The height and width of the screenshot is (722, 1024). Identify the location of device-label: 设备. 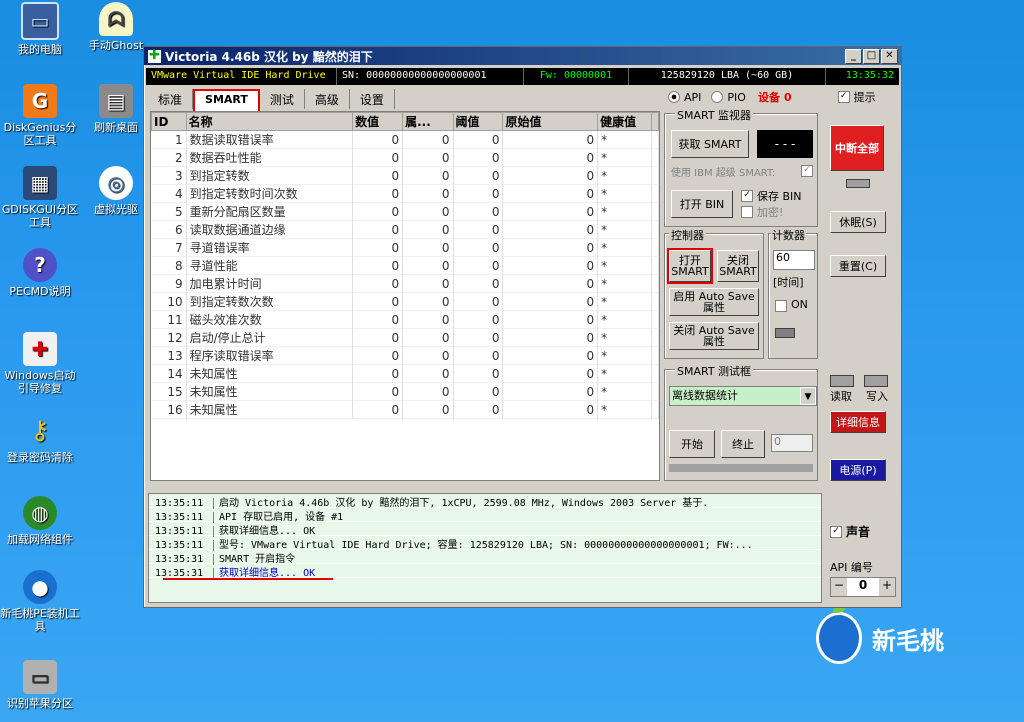
(768, 97).